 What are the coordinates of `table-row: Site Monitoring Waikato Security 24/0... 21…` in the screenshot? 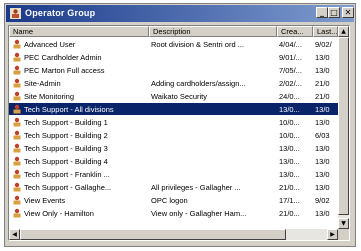 It's located at (173, 96).